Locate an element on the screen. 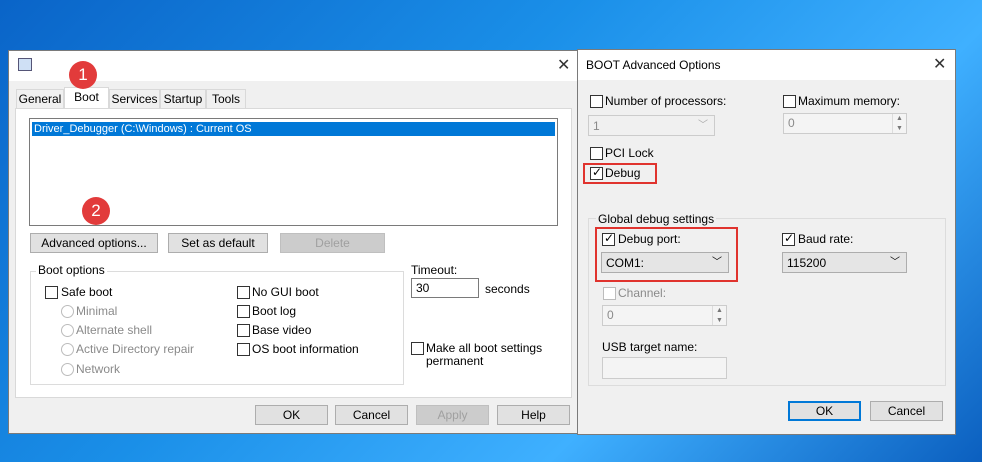 This screenshot has height=462, width=982. boot-options-title: Boot options is located at coordinates (71, 270).